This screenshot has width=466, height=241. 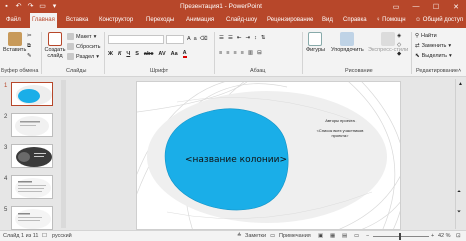 I want to click on change-case-icon: Aa, so click(x=174, y=54).